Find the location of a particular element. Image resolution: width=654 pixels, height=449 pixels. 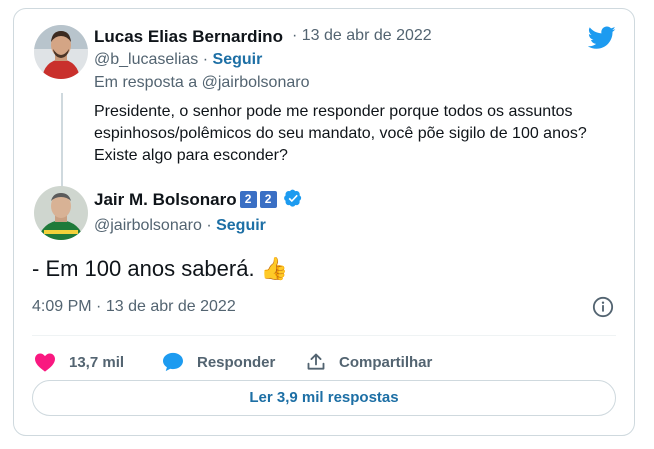

timestamp-row: 4:09 PM · 13 de abr de 2022 is located at coordinates (134, 307).